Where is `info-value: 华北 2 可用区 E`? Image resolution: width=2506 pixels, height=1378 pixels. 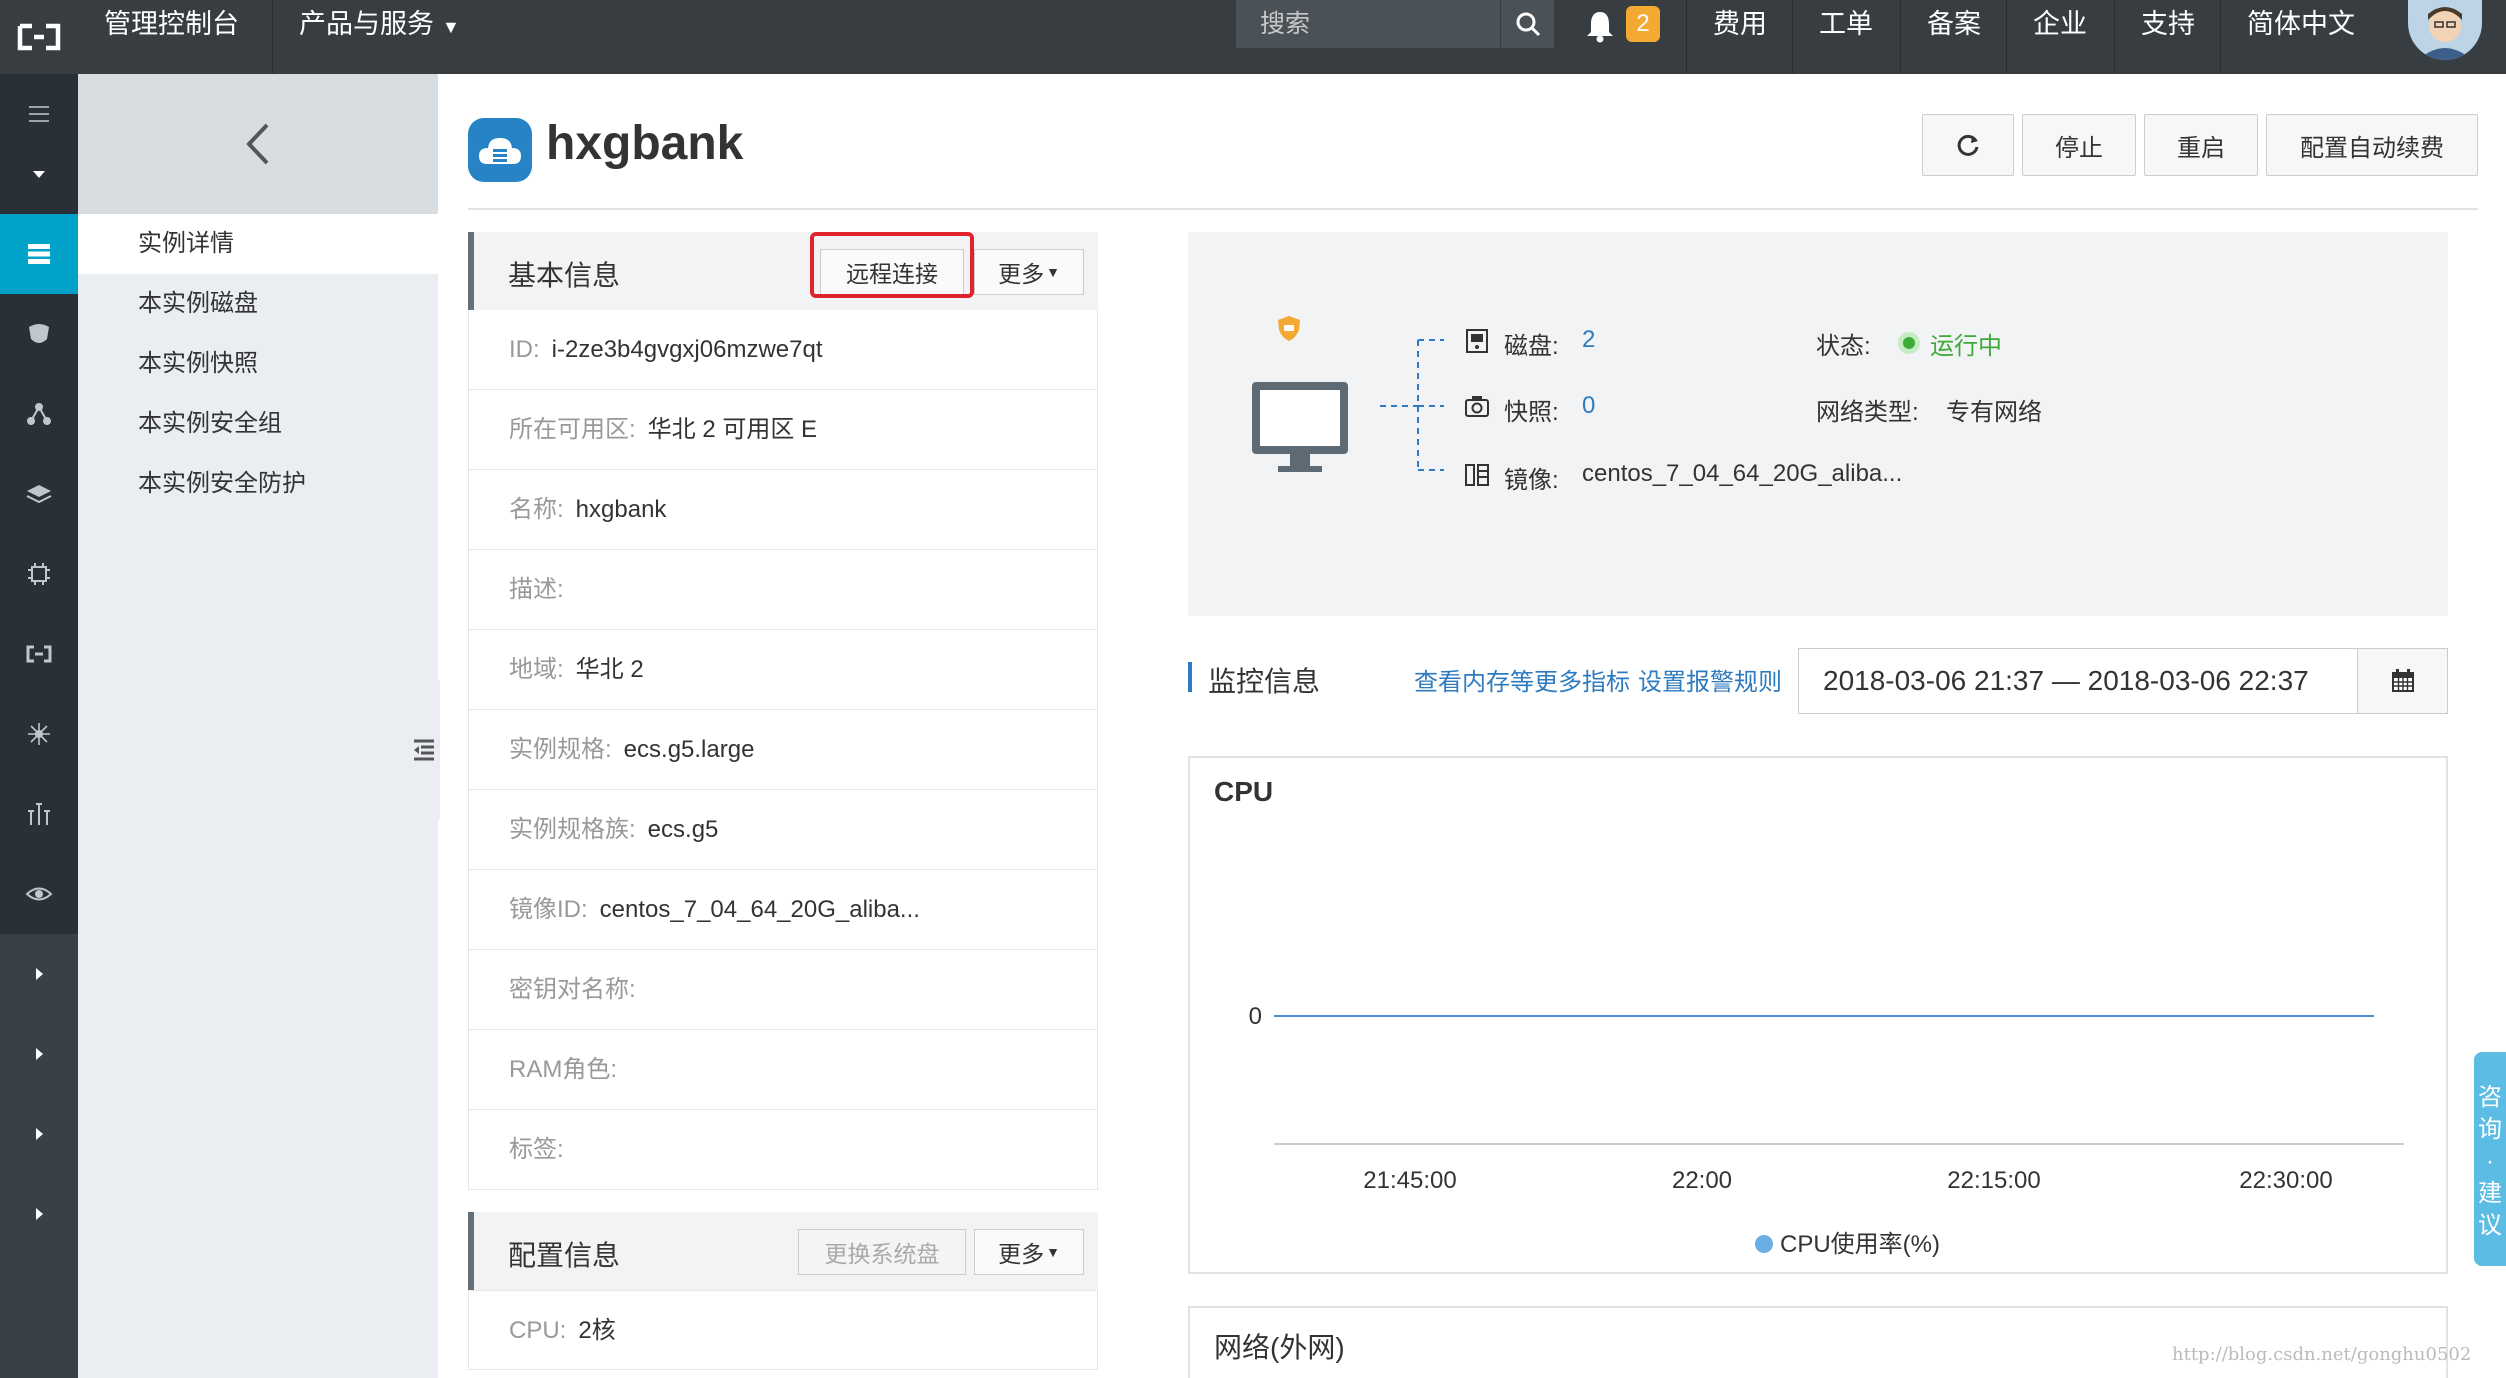
info-value: 华北 2 可用区 E is located at coordinates (732, 429).